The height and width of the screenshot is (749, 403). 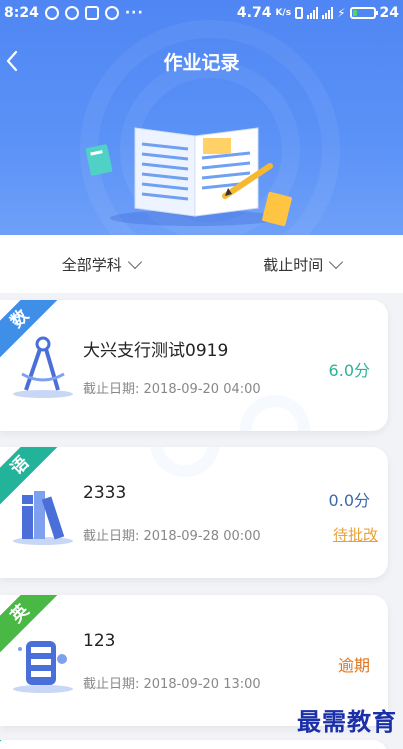 I want to click on homework-title: 2333, so click(x=105, y=493).